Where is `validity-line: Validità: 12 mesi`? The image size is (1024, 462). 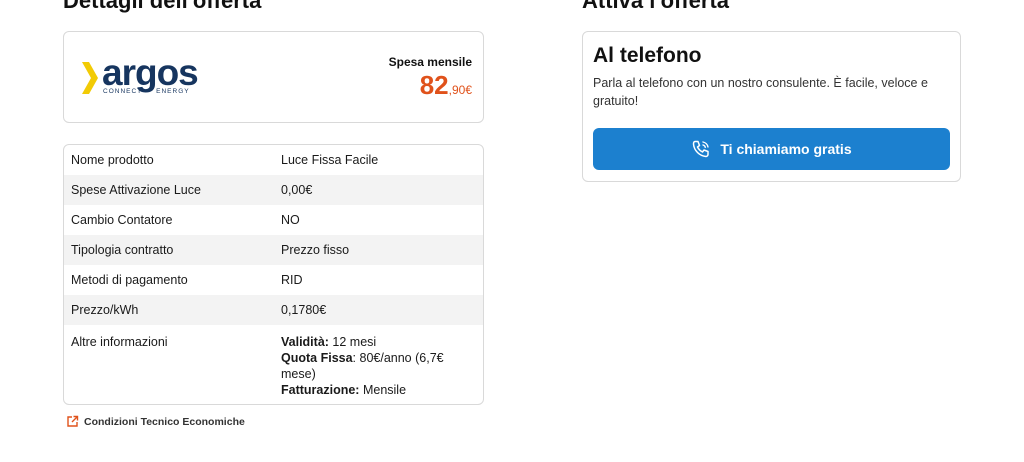
validity-line: Validità: 12 mesi is located at coordinates (329, 342).